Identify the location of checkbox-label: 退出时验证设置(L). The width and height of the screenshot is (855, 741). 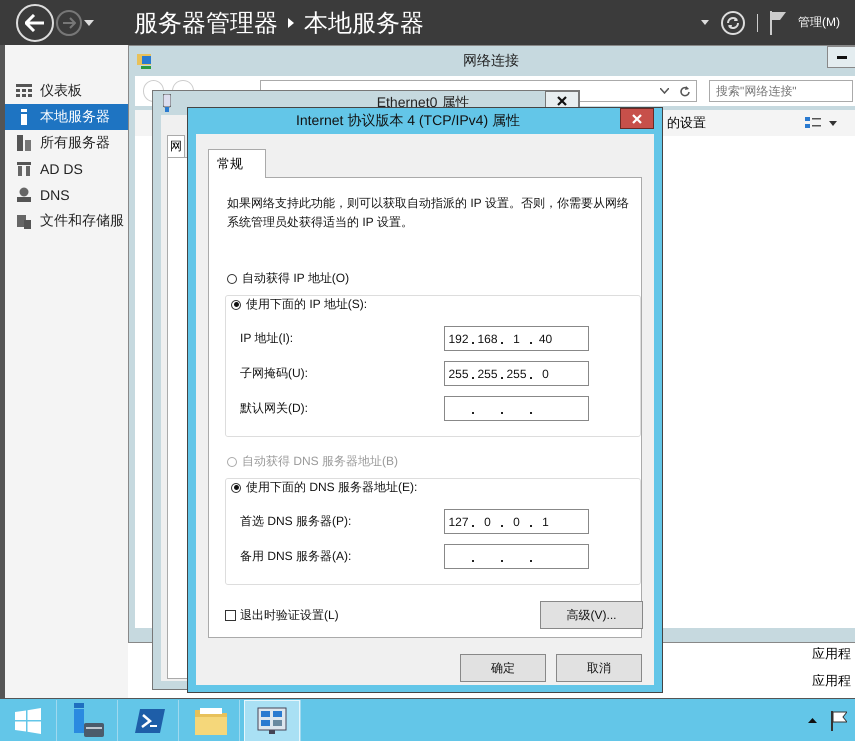
(289, 615).